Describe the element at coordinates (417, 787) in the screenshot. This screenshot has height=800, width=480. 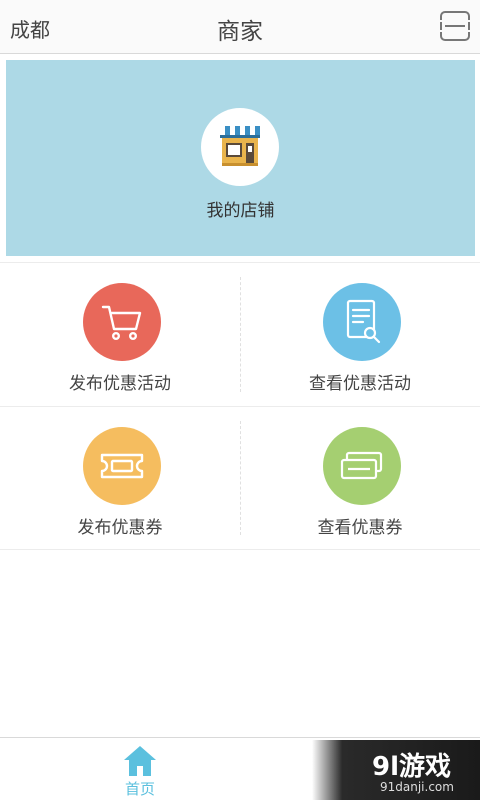
I see `watermark-url: 91danji.com` at that location.